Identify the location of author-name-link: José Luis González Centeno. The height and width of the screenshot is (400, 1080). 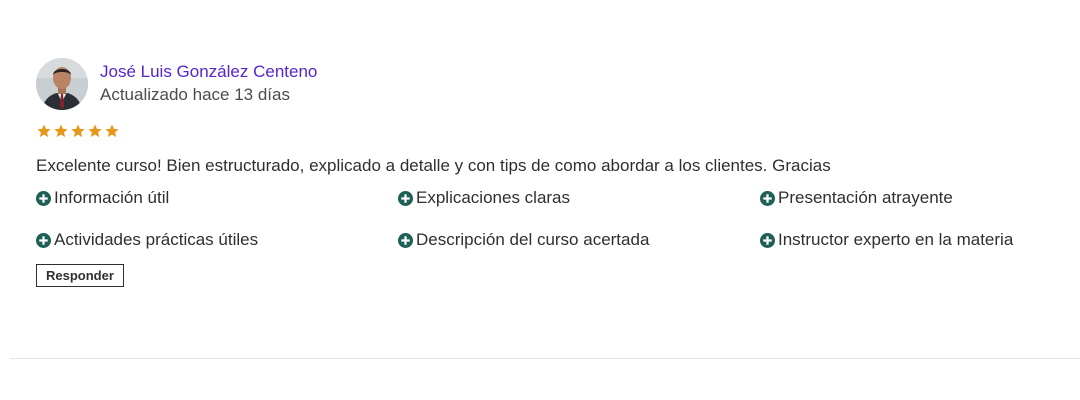
(208, 72).